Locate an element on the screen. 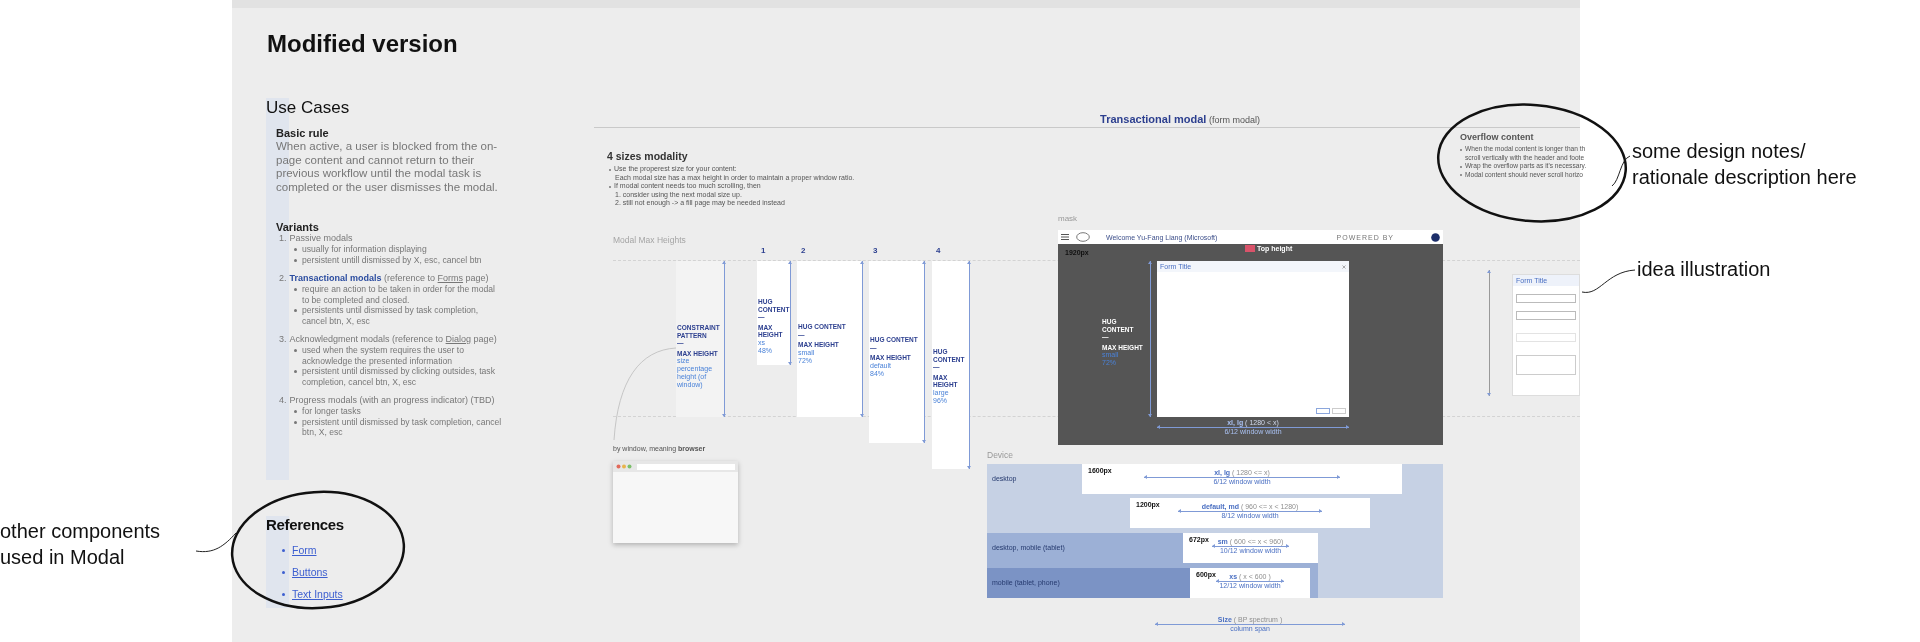 Image resolution: width=1920 pixels, height=642 pixels. variant-link: Transactional modals is located at coordinates (335, 278).